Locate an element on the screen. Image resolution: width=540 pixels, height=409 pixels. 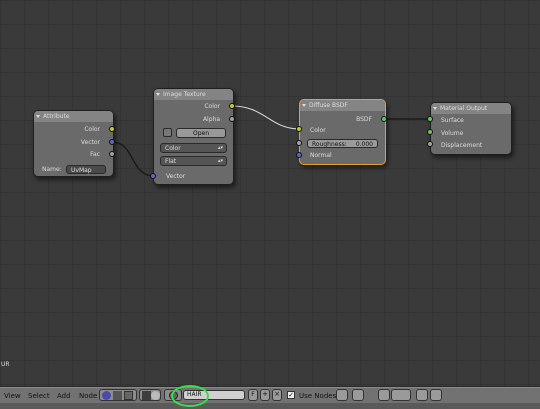
attribute-name-label: Name: is located at coordinates (52, 169).